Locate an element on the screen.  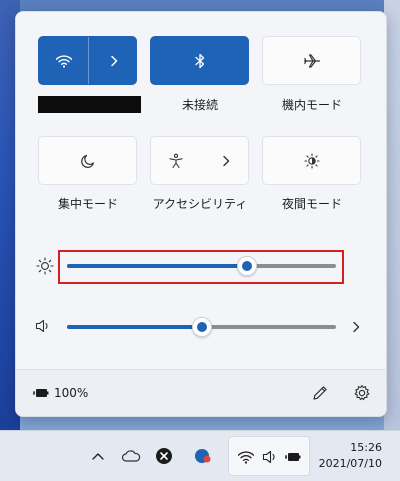
wifi-tile is located at coordinates (87, 60).